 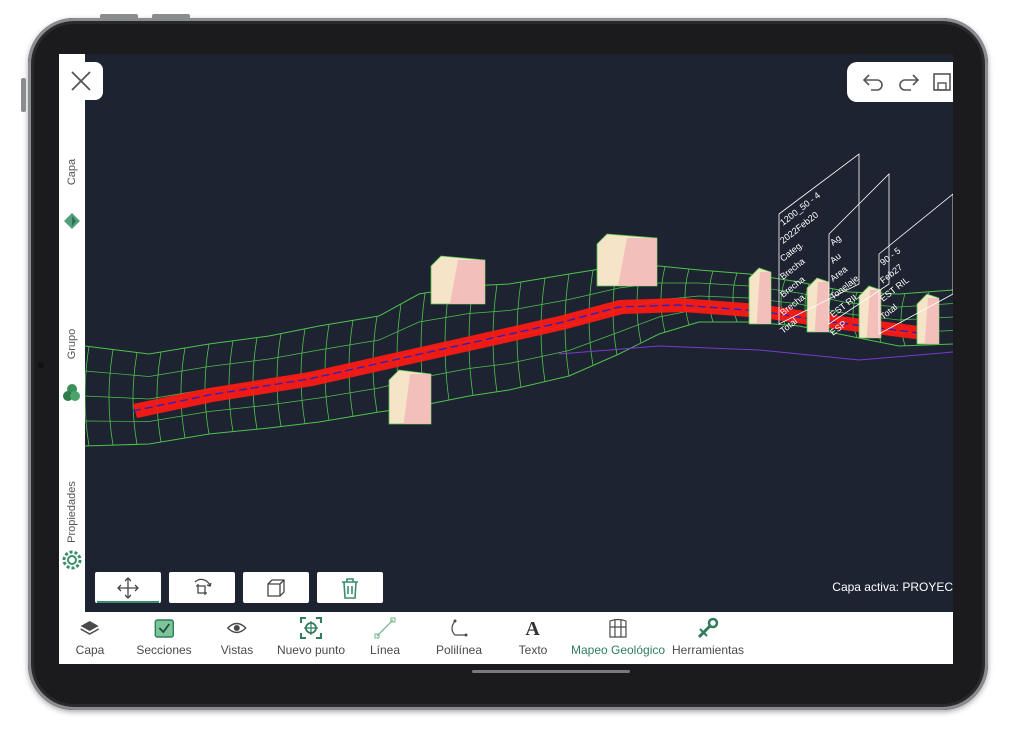 I want to click on group-circles-icon, so click(x=72, y=393).